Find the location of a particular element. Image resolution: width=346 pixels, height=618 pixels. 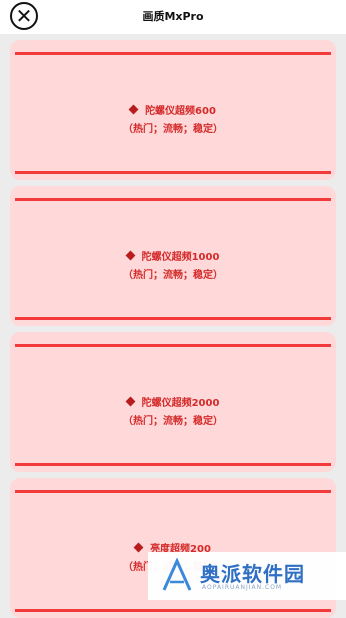

watermark-url: AOPAIRUANJIAN.COM is located at coordinates (242, 587).